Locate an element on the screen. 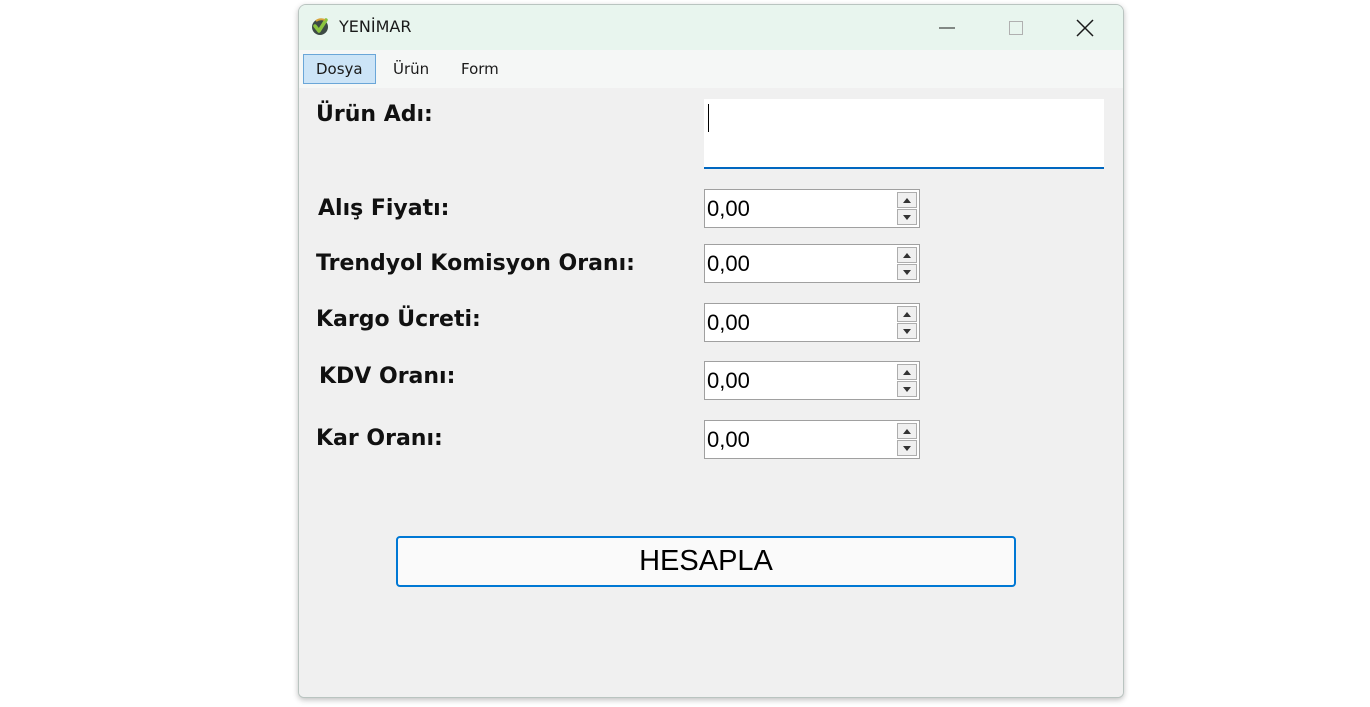 This screenshot has width=1370, height=707. menu-bar: Dosya Ürün Form is located at coordinates (711, 69).